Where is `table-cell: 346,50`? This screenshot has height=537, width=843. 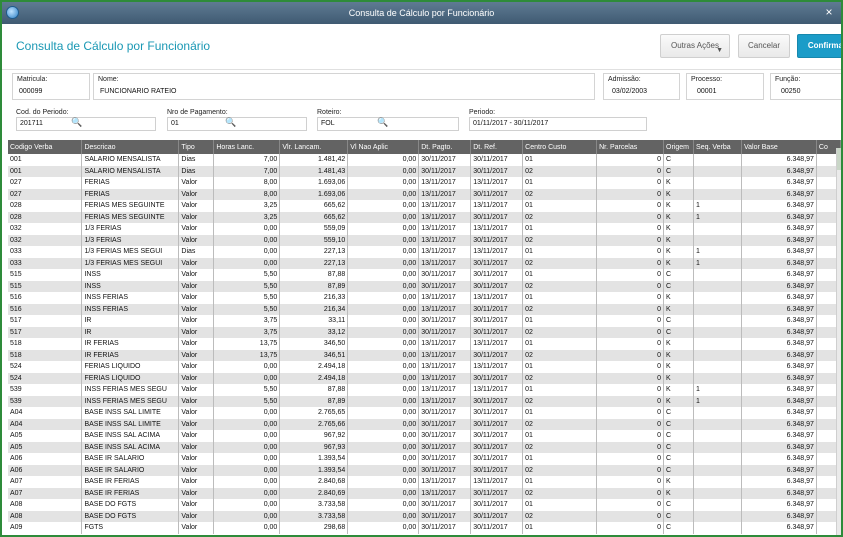
table-cell: 346,50 is located at coordinates (314, 344).